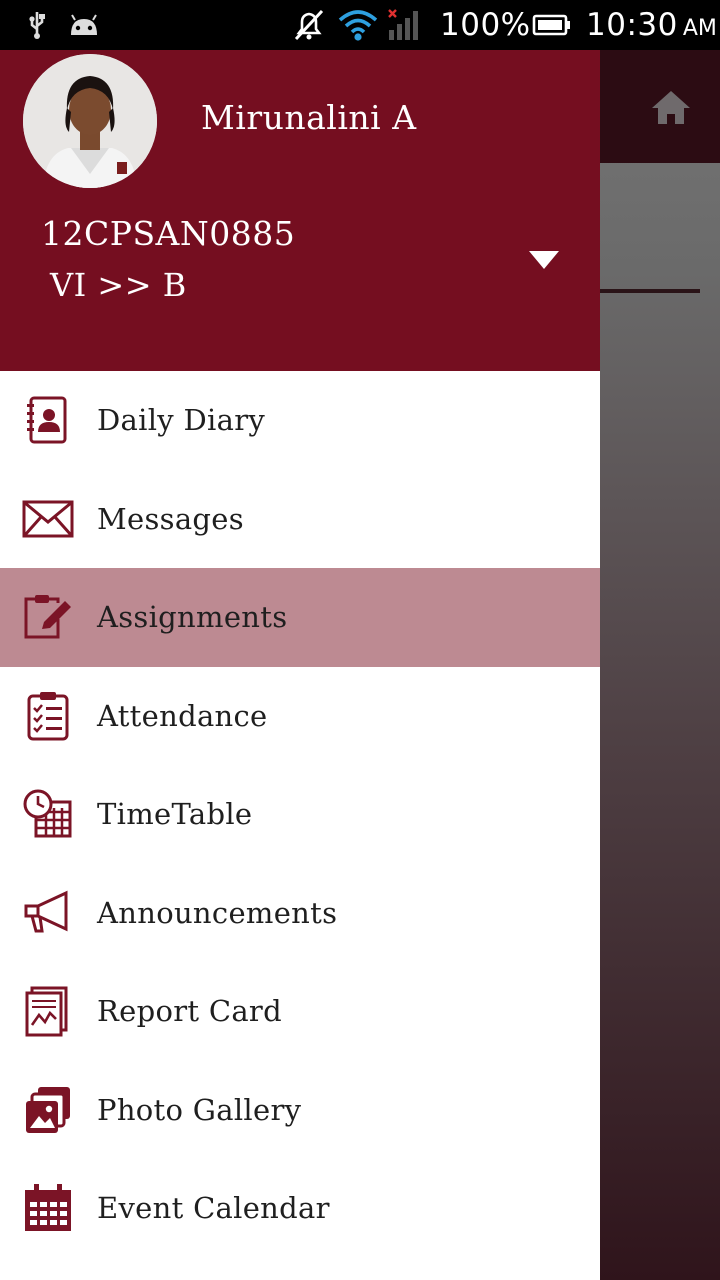 Image resolution: width=720 pixels, height=1280 pixels. What do you see at coordinates (300, 617) in the screenshot?
I see `menu-item-assignments: Assignments` at bounding box center [300, 617].